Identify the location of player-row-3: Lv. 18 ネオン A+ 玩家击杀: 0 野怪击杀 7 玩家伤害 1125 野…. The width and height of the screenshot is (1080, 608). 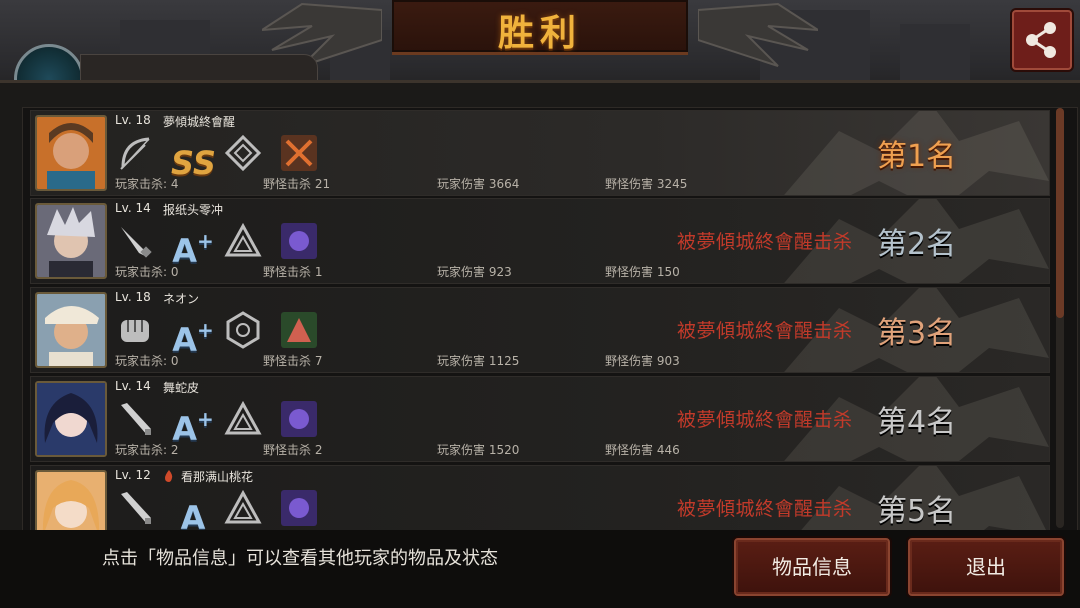
(540, 330).